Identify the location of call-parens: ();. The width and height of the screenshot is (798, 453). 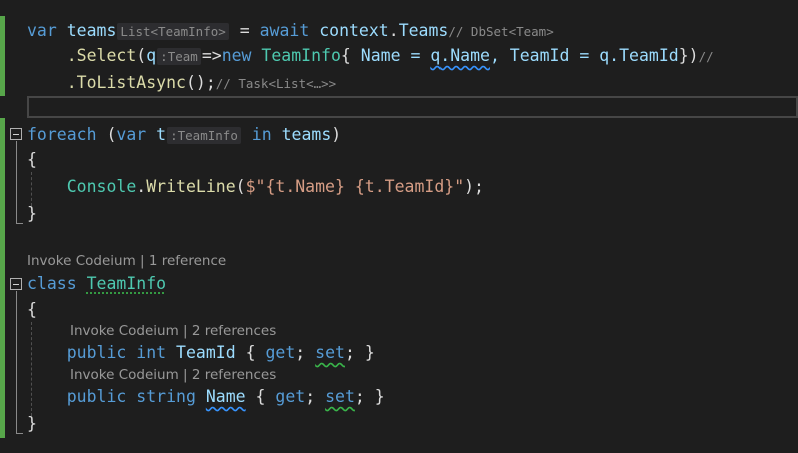
(200, 82).